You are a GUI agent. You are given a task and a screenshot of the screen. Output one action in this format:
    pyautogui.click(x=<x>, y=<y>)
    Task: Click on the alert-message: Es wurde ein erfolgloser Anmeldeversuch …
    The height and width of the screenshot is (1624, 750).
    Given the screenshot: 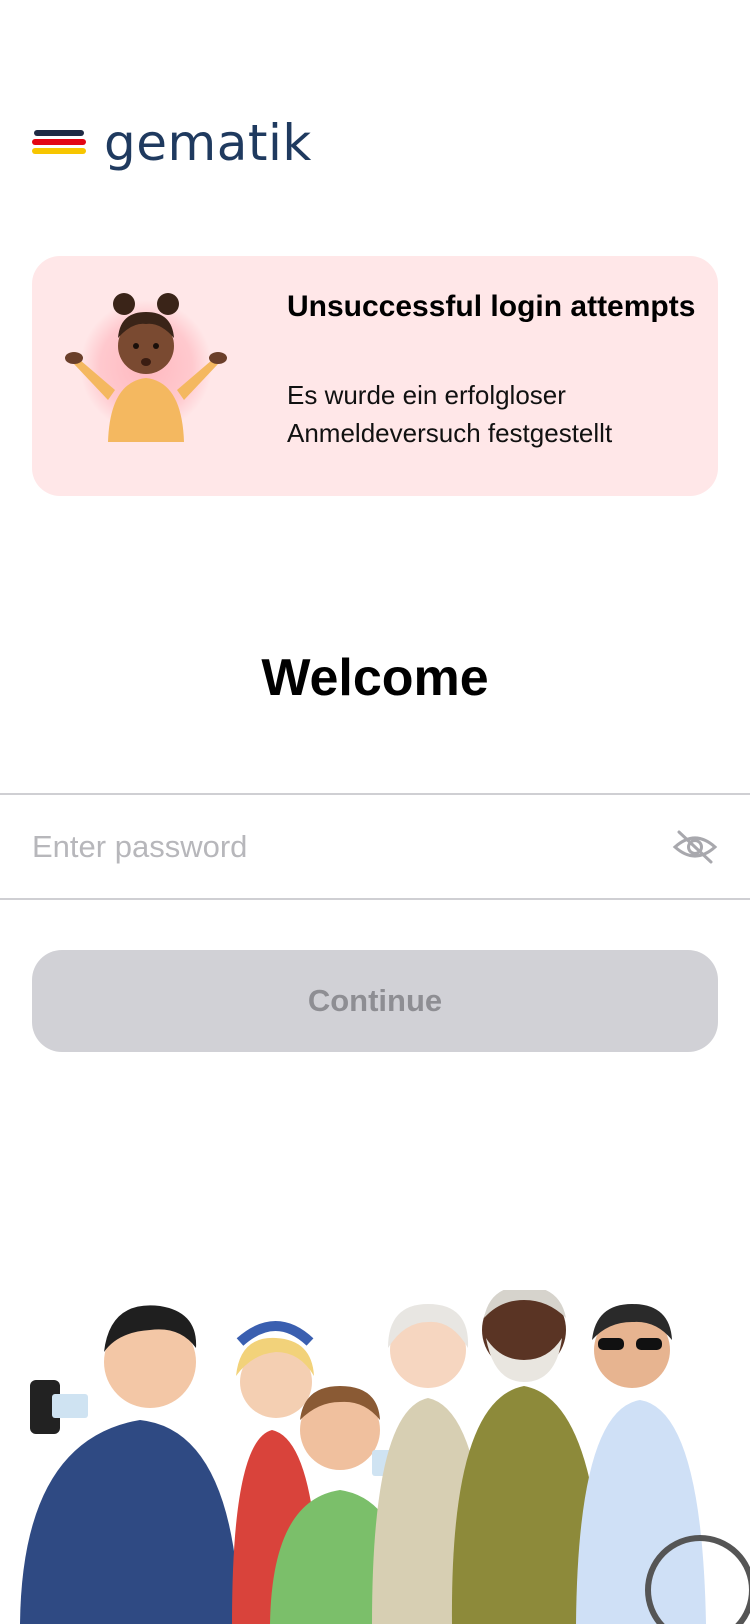 What is the action you would take?
    pyautogui.click(x=450, y=414)
    